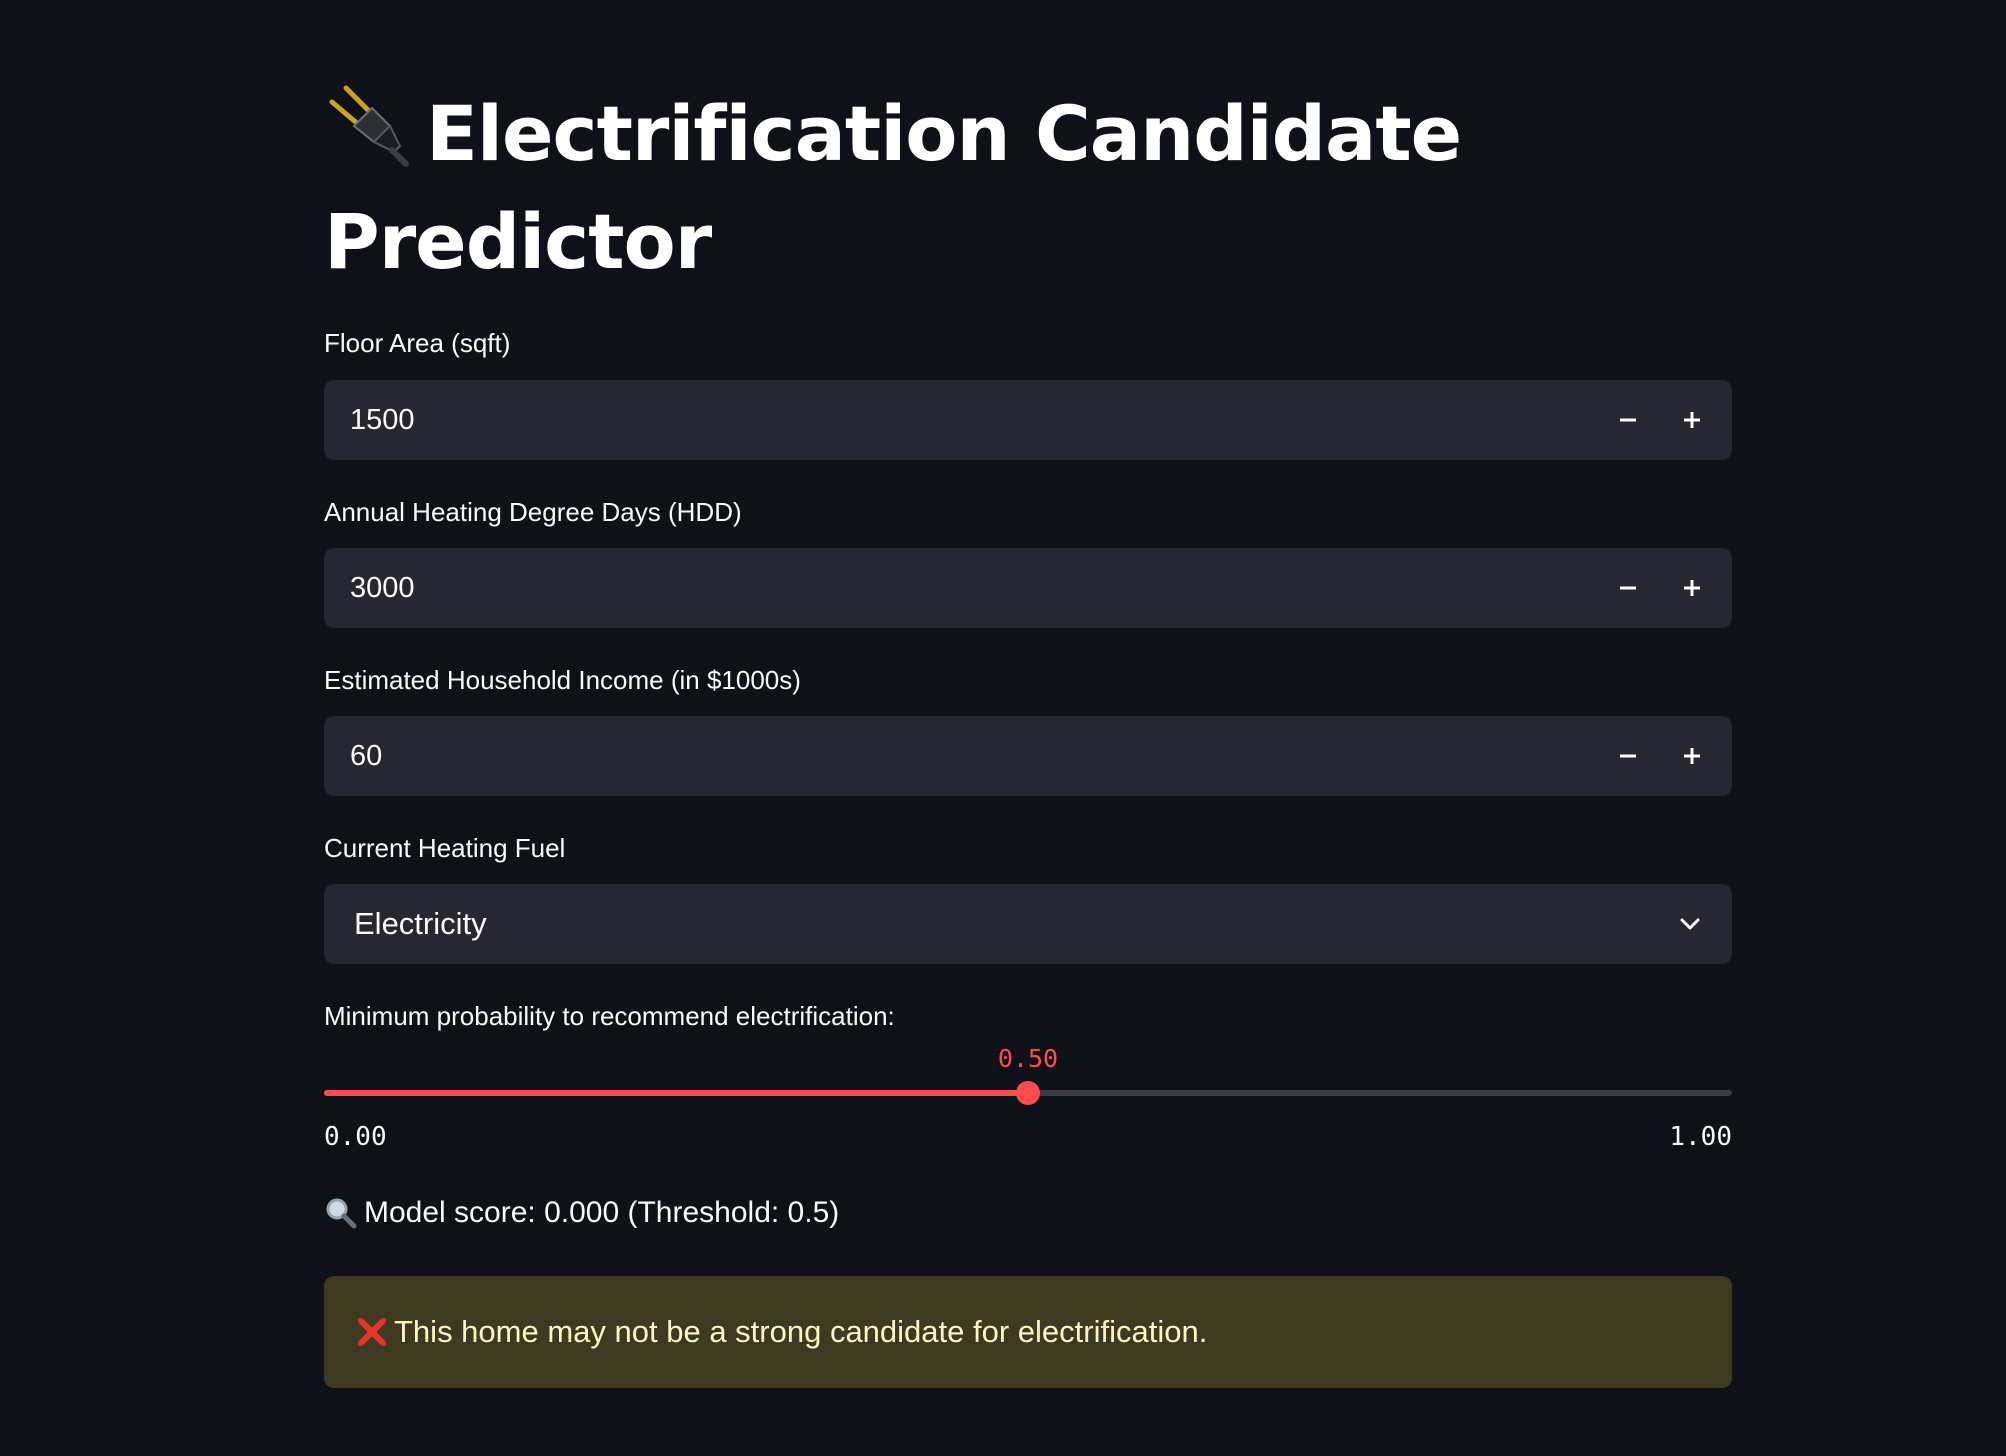 This screenshot has width=2006, height=1456. I want to click on heating-fuel-label: Current Heating Fuel, so click(445, 848).